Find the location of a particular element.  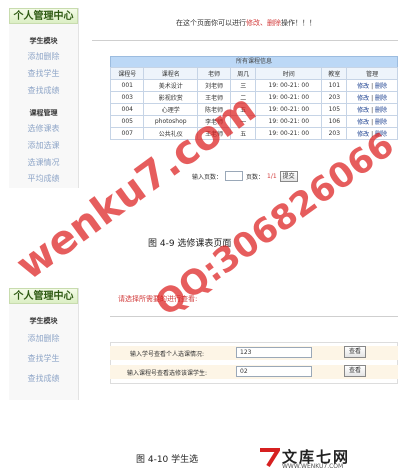

student-id-input: 123 is located at coordinates (274, 352).